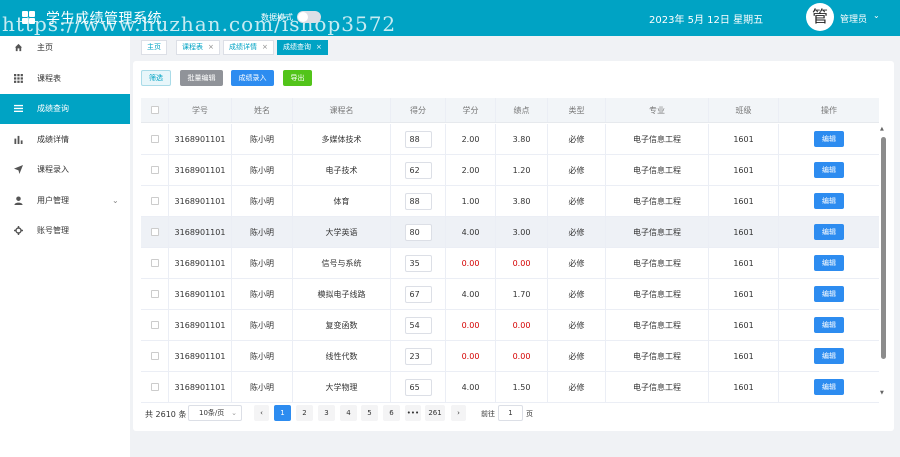  Describe the element at coordinates (471, 170) in the screenshot. I see `credit-cell: 2.00` at that location.